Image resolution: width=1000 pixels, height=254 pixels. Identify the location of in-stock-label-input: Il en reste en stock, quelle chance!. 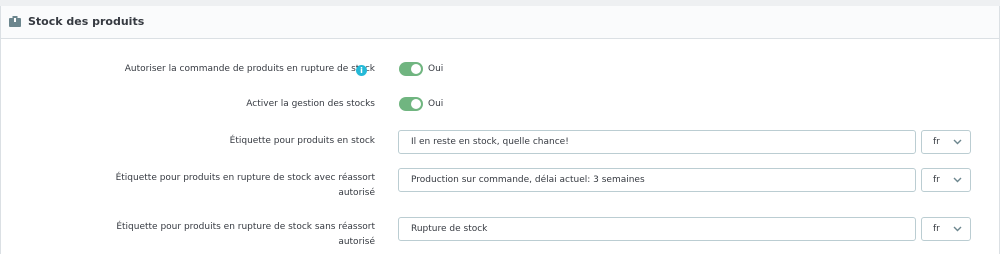
(657, 142).